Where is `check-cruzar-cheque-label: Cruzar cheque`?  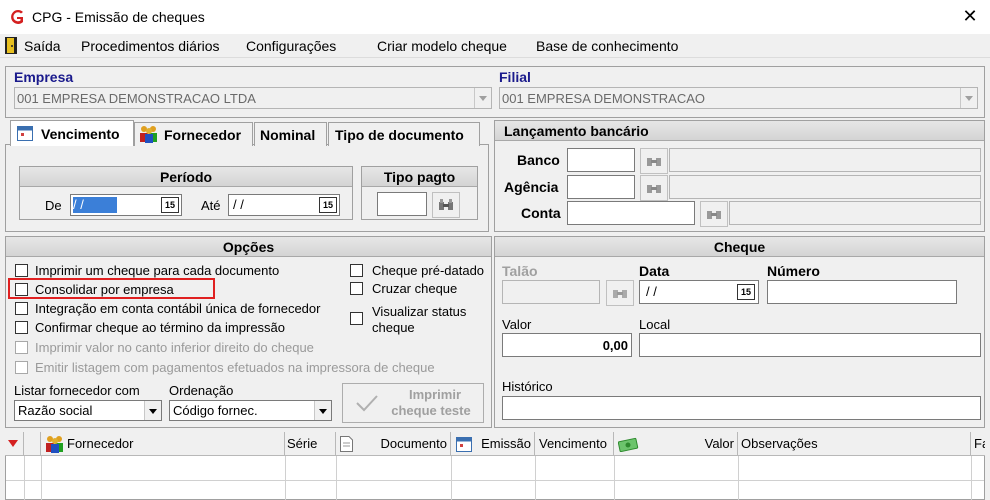
check-cruzar-cheque-label: Cruzar cheque is located at coordinates (415, 288).